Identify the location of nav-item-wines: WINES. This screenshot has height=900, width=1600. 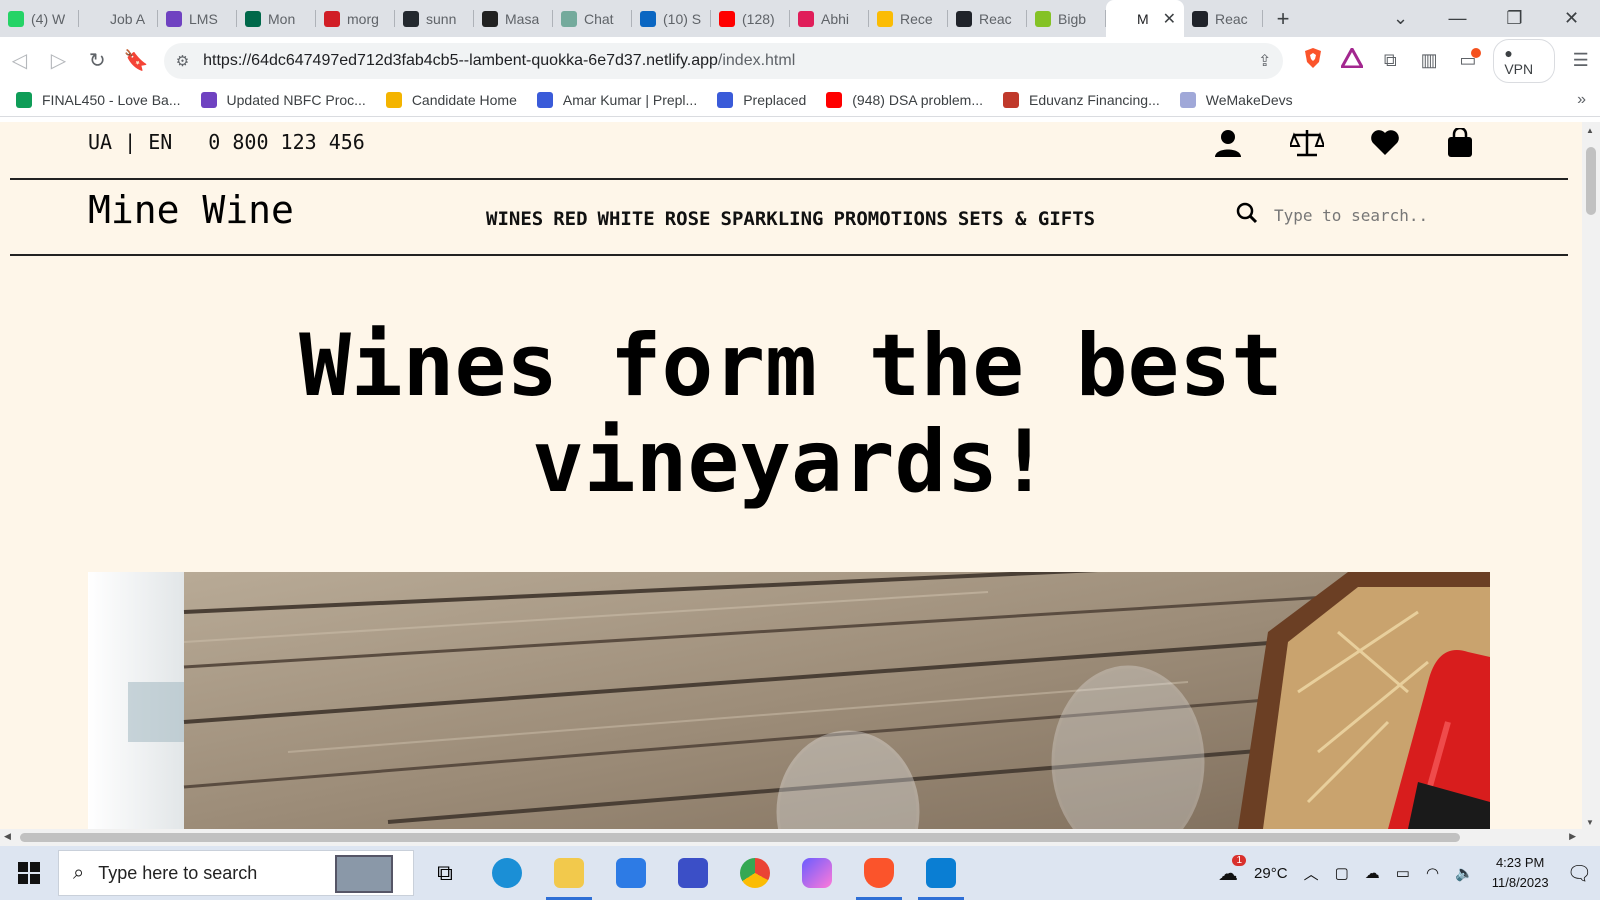
(514, 219).